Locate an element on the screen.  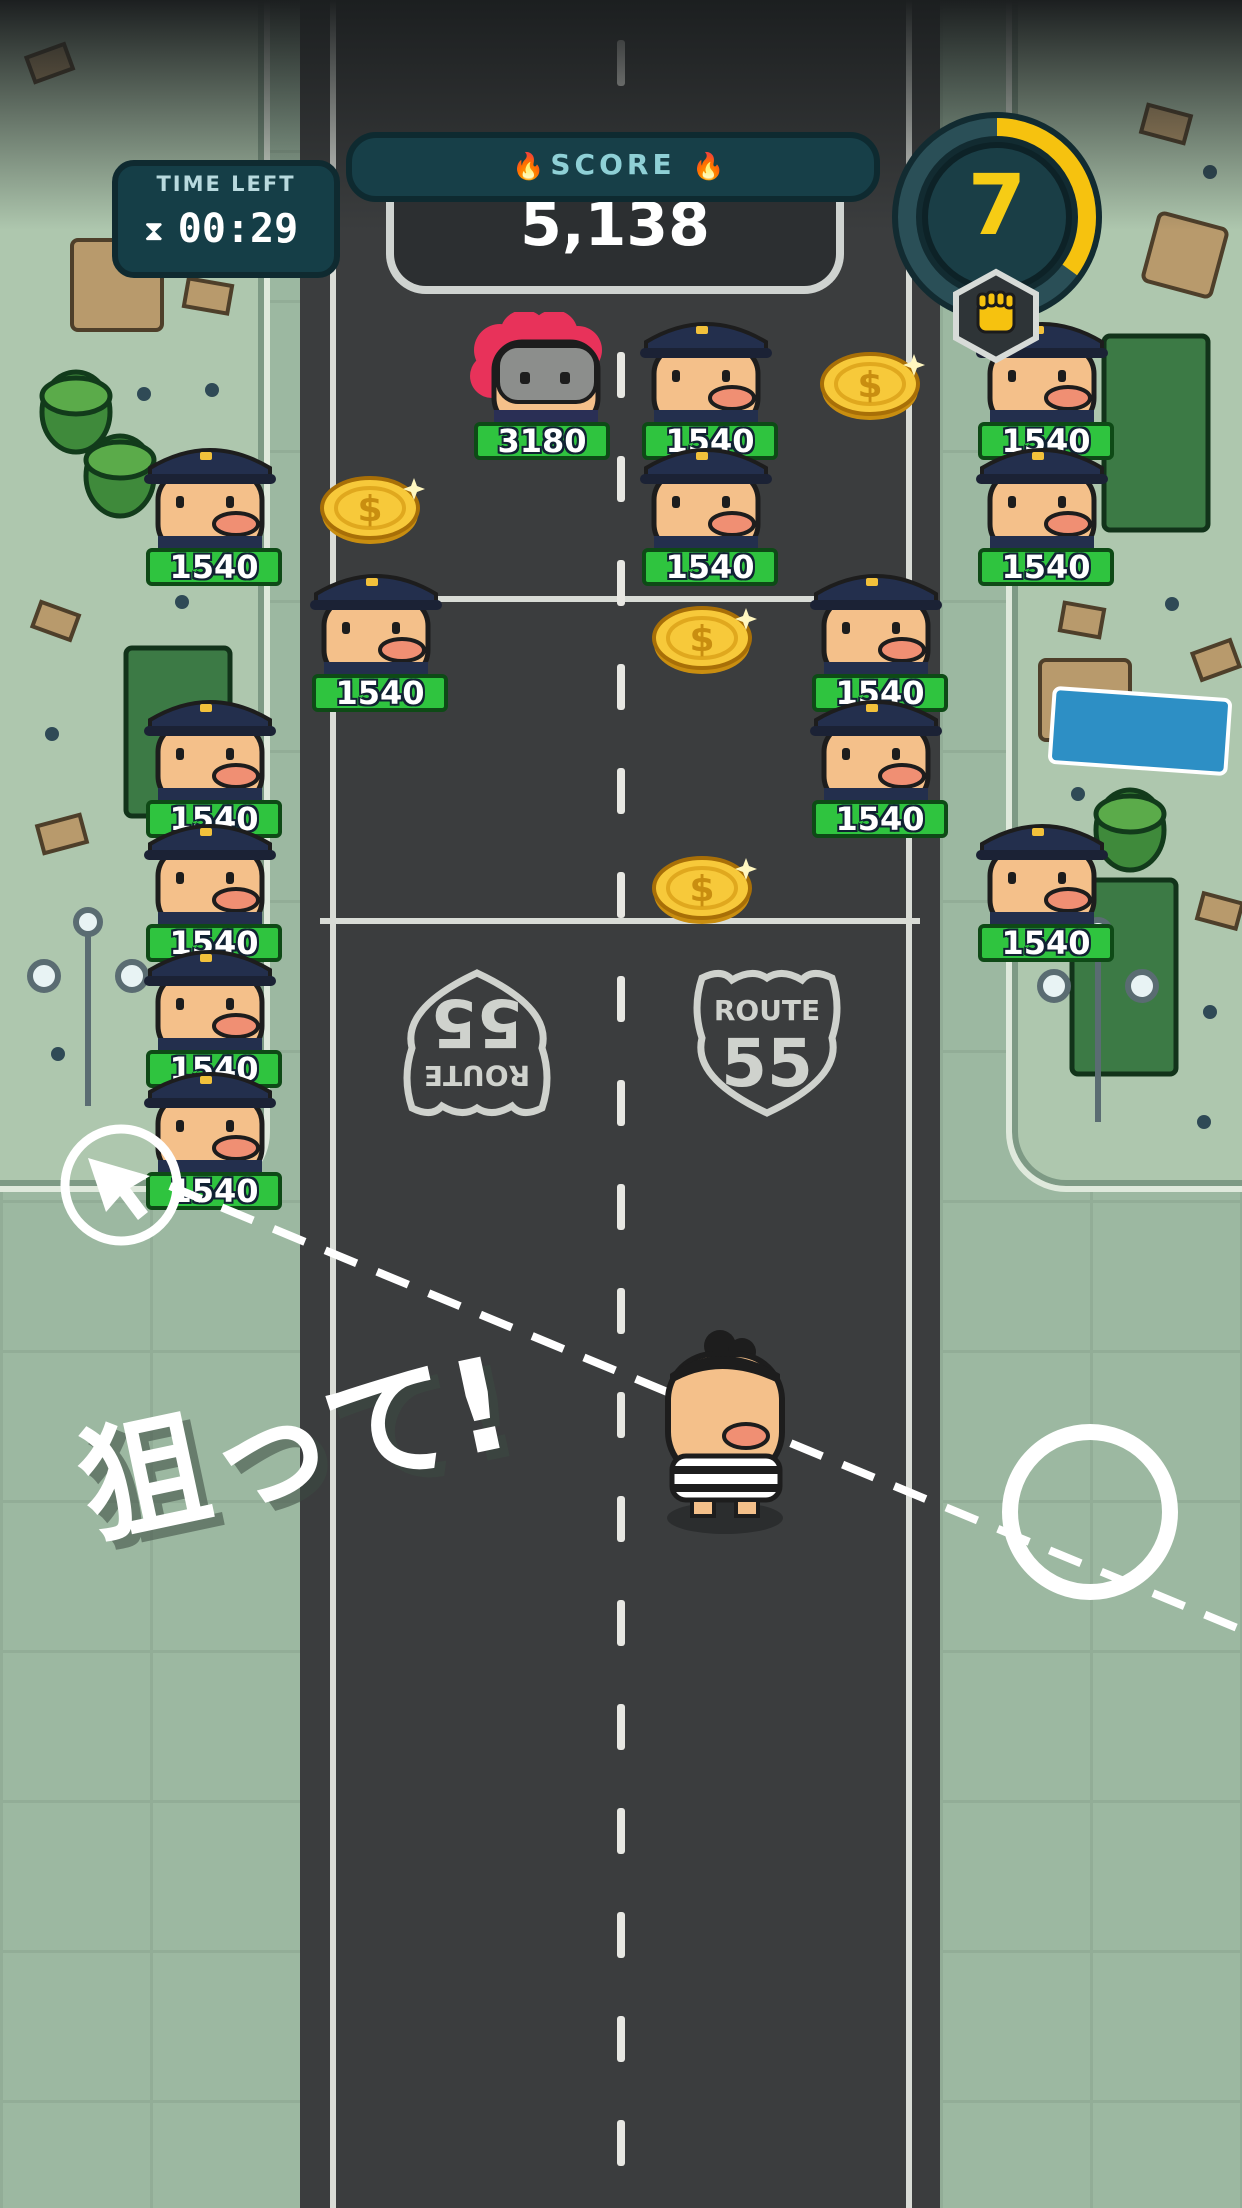
route-sign-upside-down: ROUTE 55 is located at coordinates (477, 1042).